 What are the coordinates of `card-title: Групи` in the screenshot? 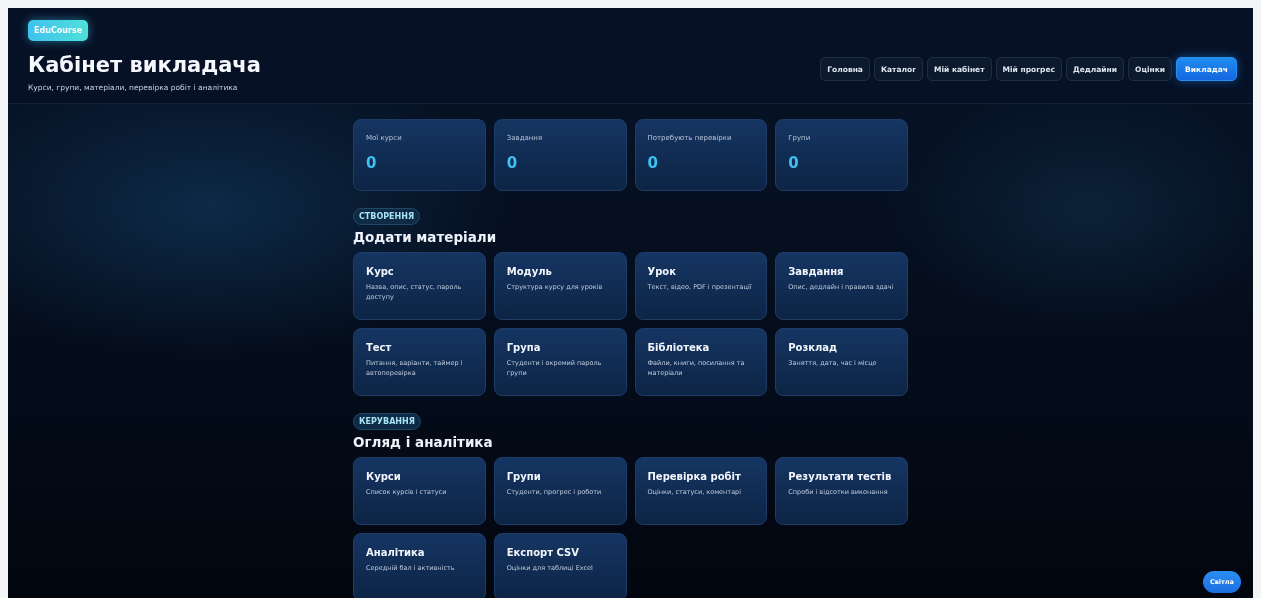 It's located at (524, 476).